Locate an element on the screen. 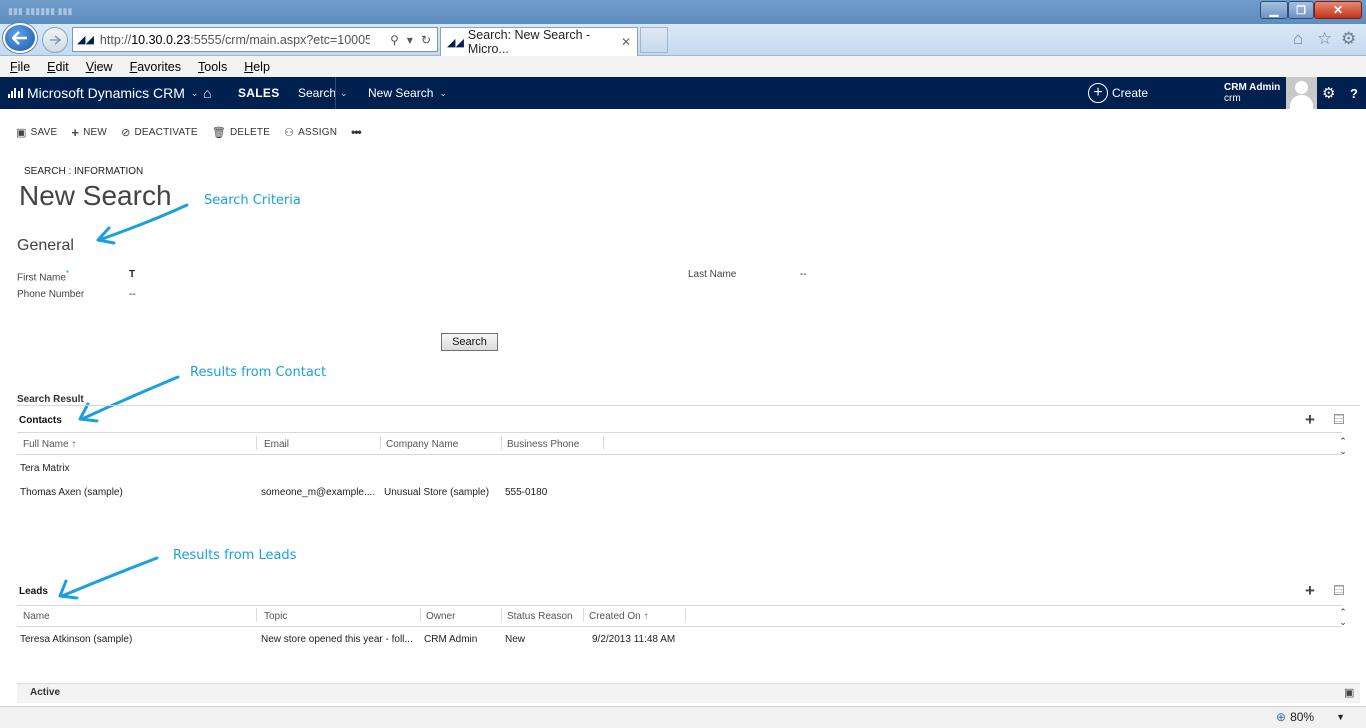 The width and height of the screenshot is (1366, 728). zoom-icon: ⊕ is located at coordinates (1281, 717).